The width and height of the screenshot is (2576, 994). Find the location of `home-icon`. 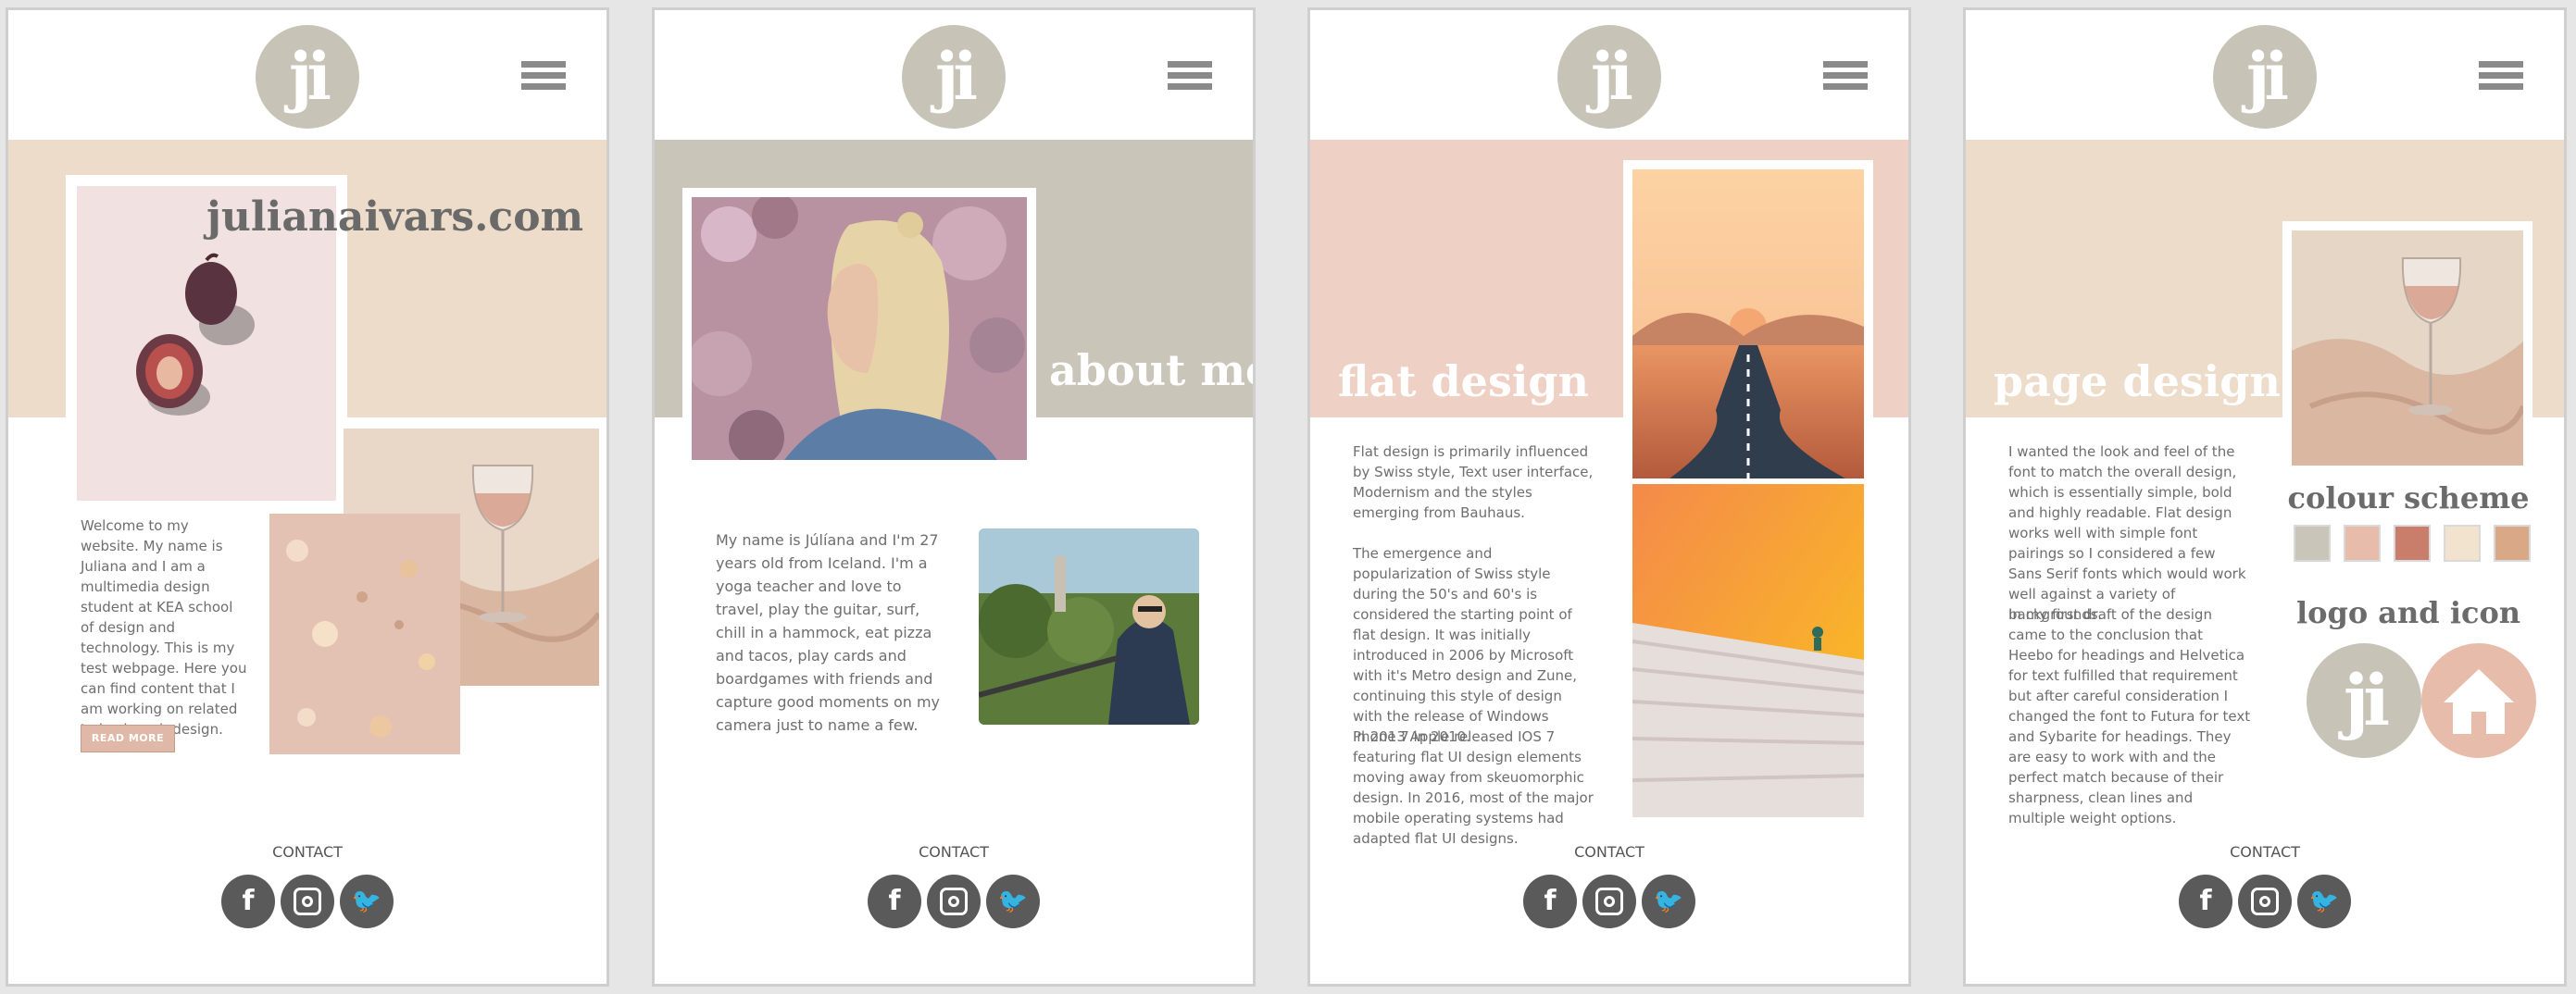

home-icon is located at coordinates (2478, 701).